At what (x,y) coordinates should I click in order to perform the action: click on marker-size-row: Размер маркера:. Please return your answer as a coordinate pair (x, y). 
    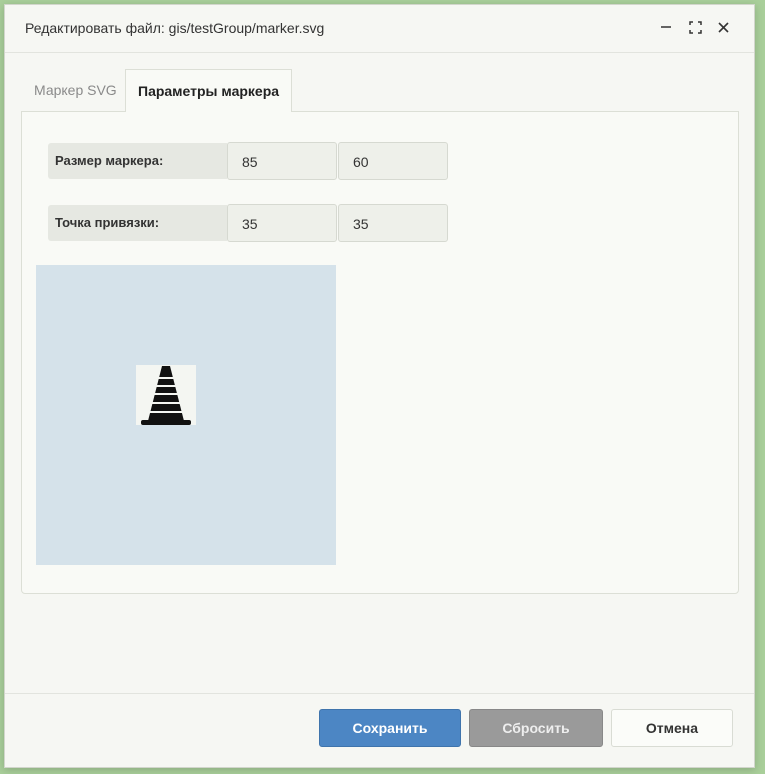
    Looking at the image, I should click on (248, 161).